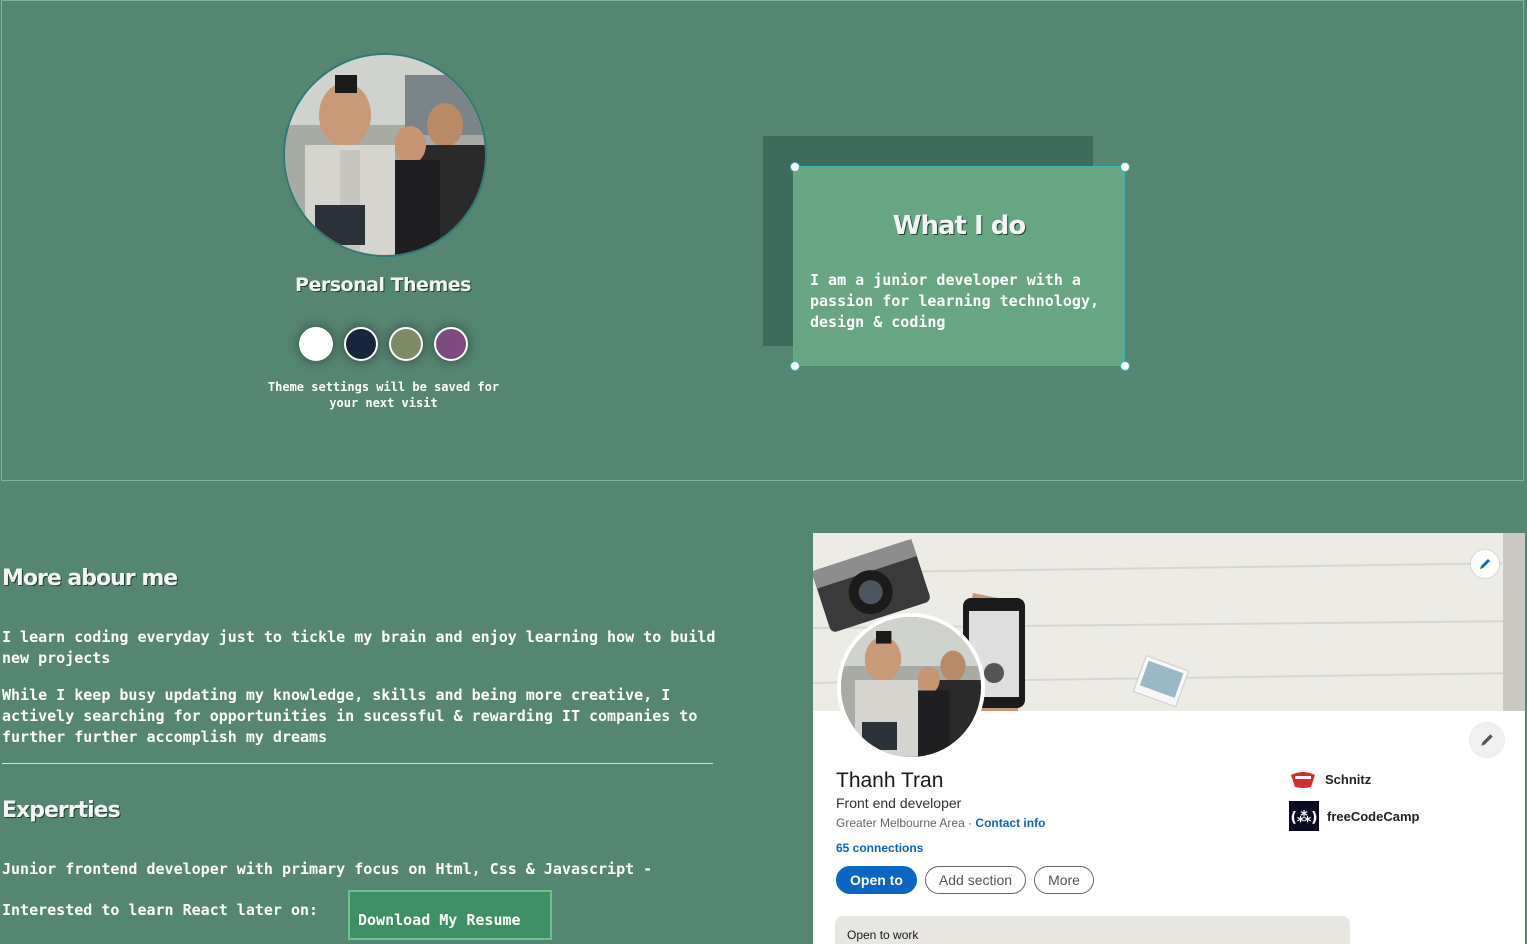 The image size is (1527, 944). Describe the element at coordinates (1125, 366) in the screenshot. I see `resize-handle-br` at that location.